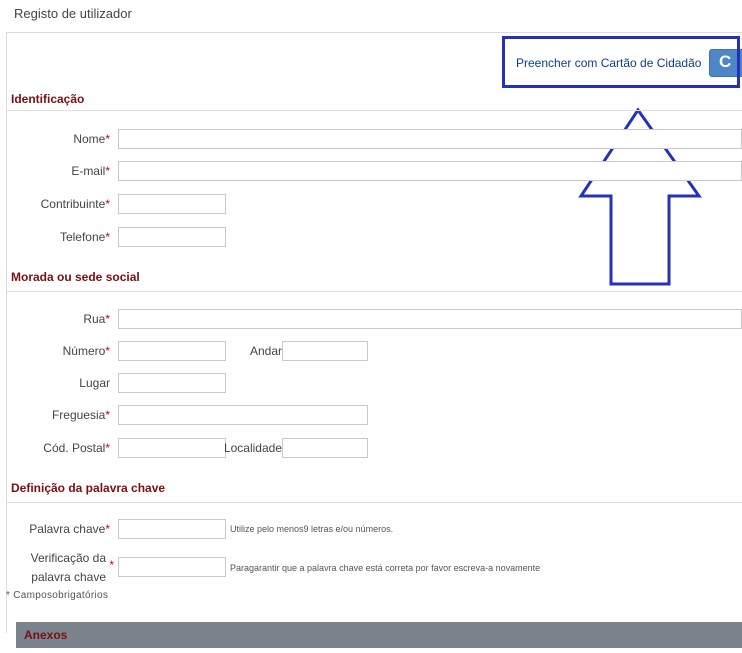 This screenshot has height=653, width=742. Describe the element at coordinates (252, 448) in the screenshot. I see `localidade-label: Localidade` at that location.